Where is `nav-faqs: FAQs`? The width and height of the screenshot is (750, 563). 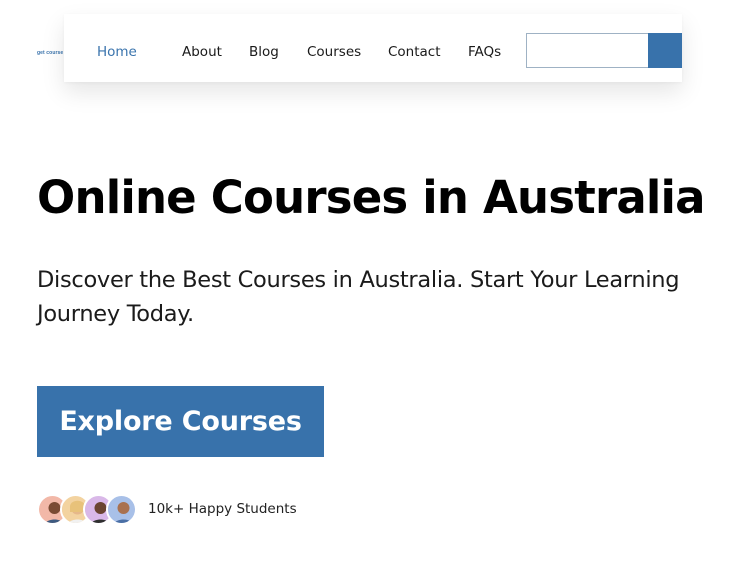 nav-faqs: FAQs is located at coordinates (484, 52).